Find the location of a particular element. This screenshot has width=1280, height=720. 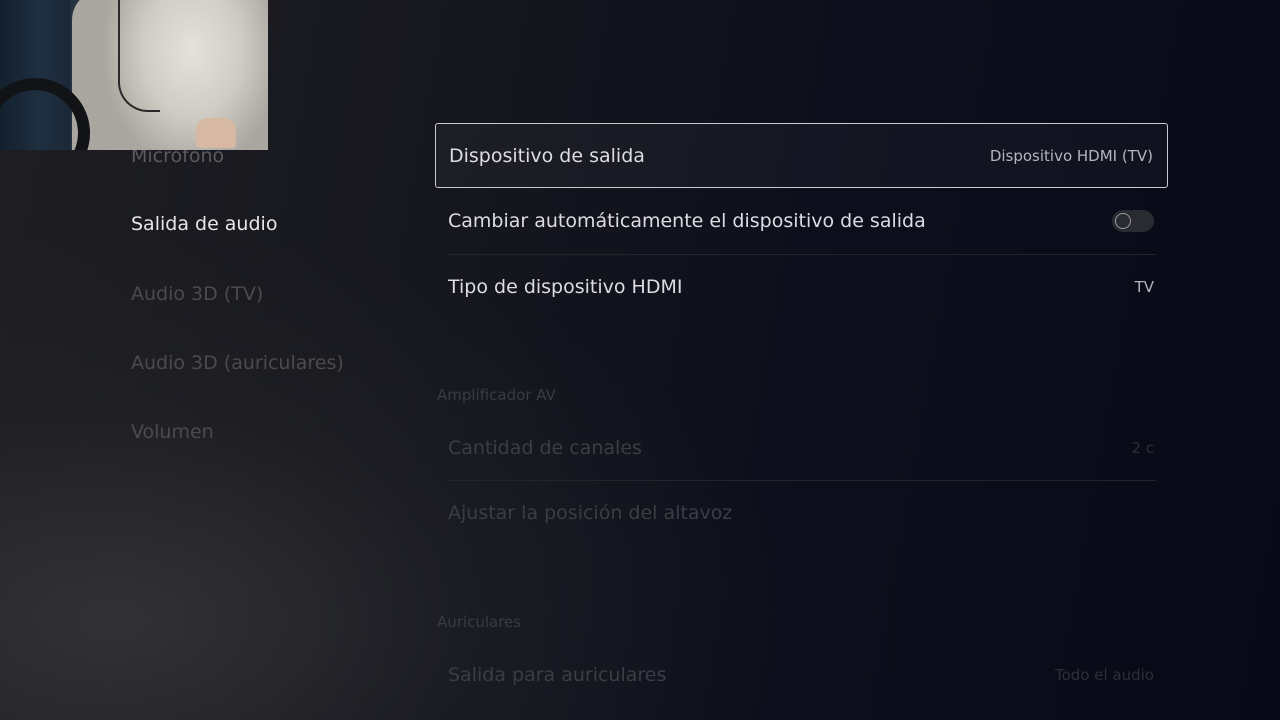

webcam-overlay is located at coordinates (134, 75).